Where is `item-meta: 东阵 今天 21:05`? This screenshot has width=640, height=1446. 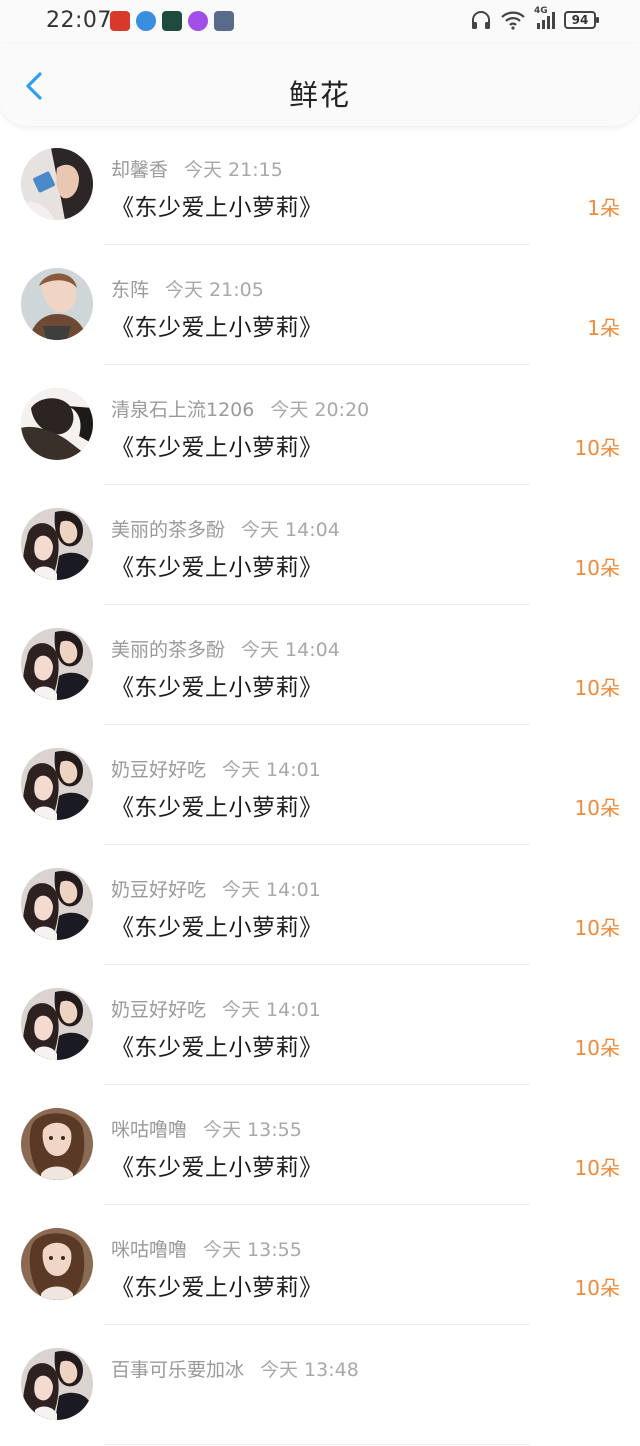 item-meta: 东阵 今天 21:05 is located at coordinates (187, 288).